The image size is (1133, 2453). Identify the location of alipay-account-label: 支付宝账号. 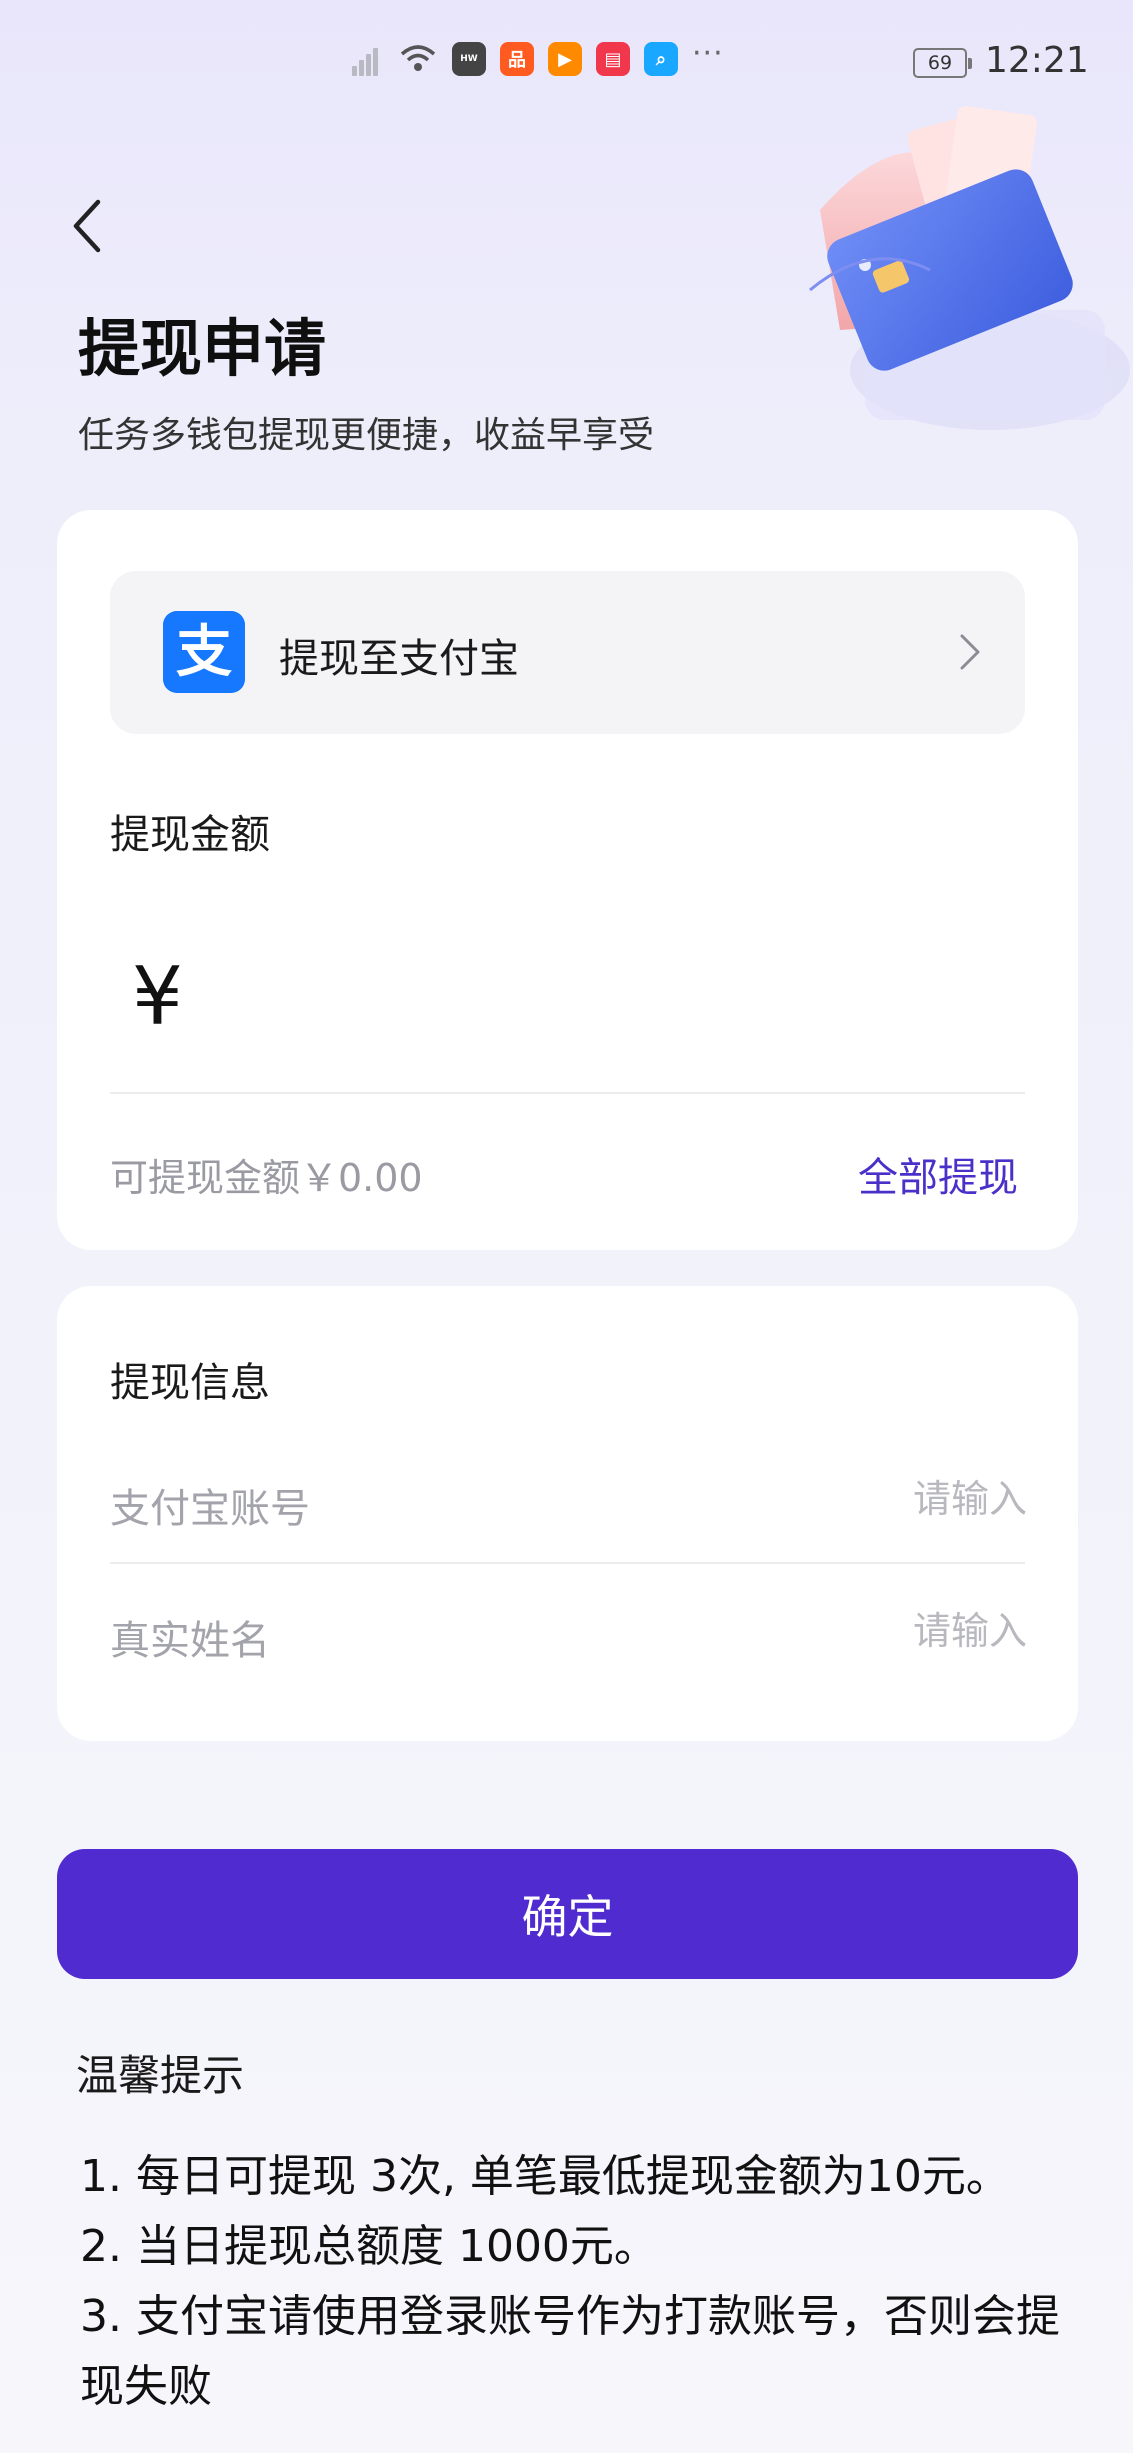
(210, 1509).